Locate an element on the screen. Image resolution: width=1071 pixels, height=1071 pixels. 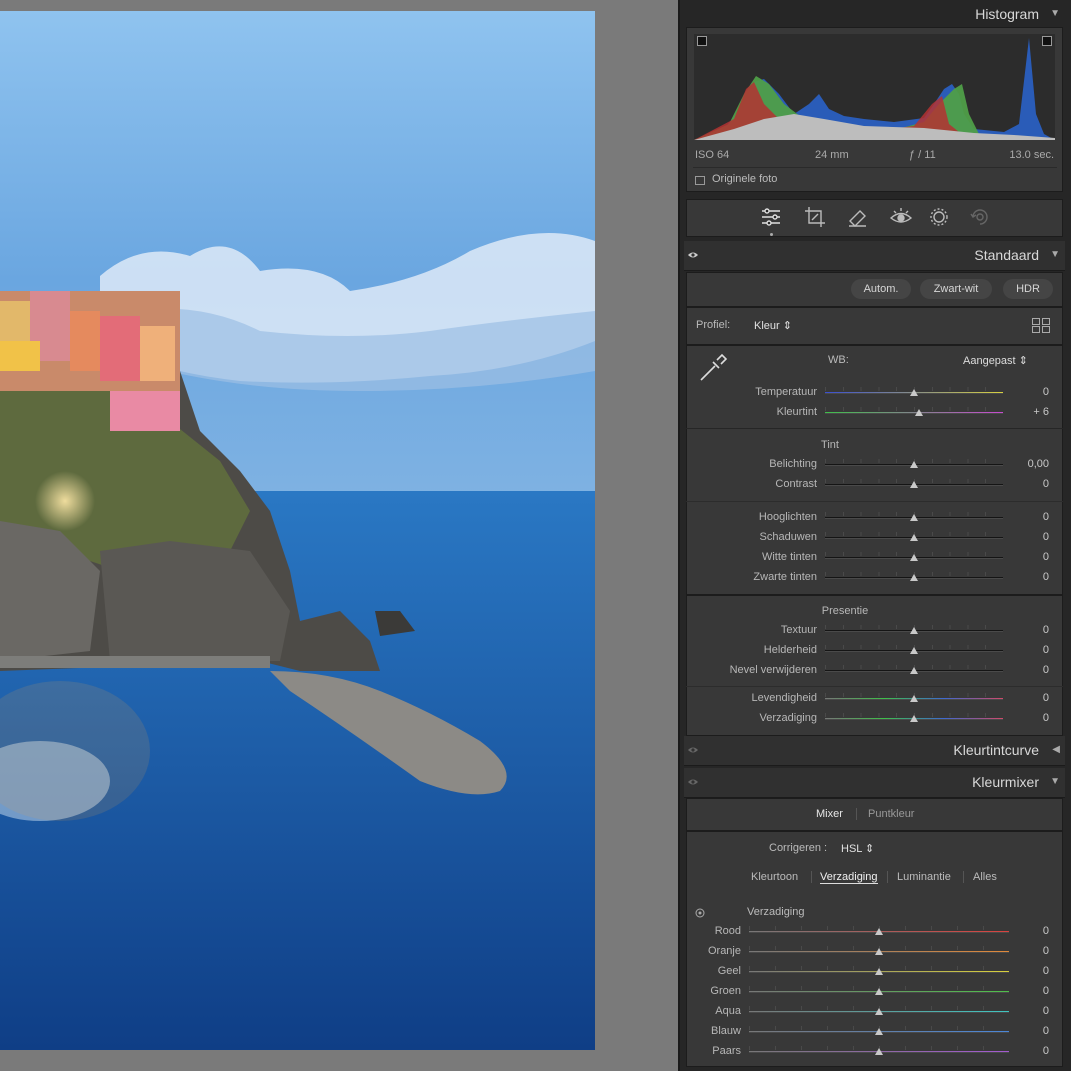
profile-select: Kleur ⇕ is located at coordinates (773, 325).